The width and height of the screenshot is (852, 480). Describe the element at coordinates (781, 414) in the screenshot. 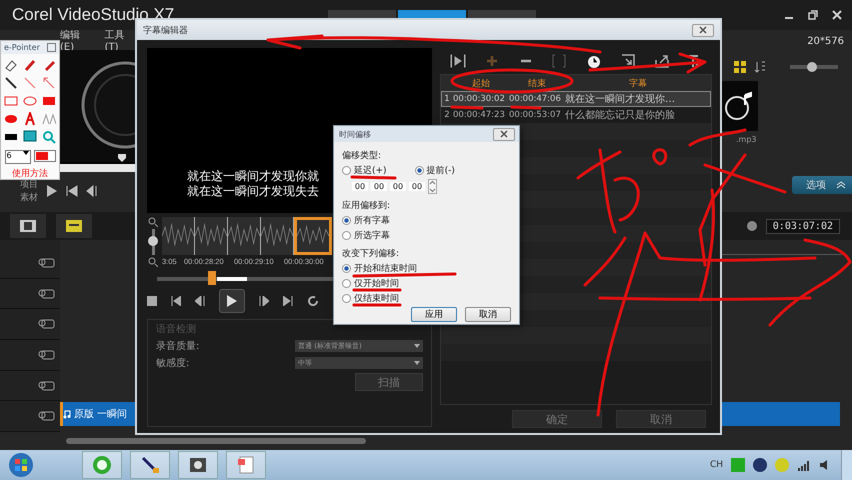

I see `audio-clip` at that location.